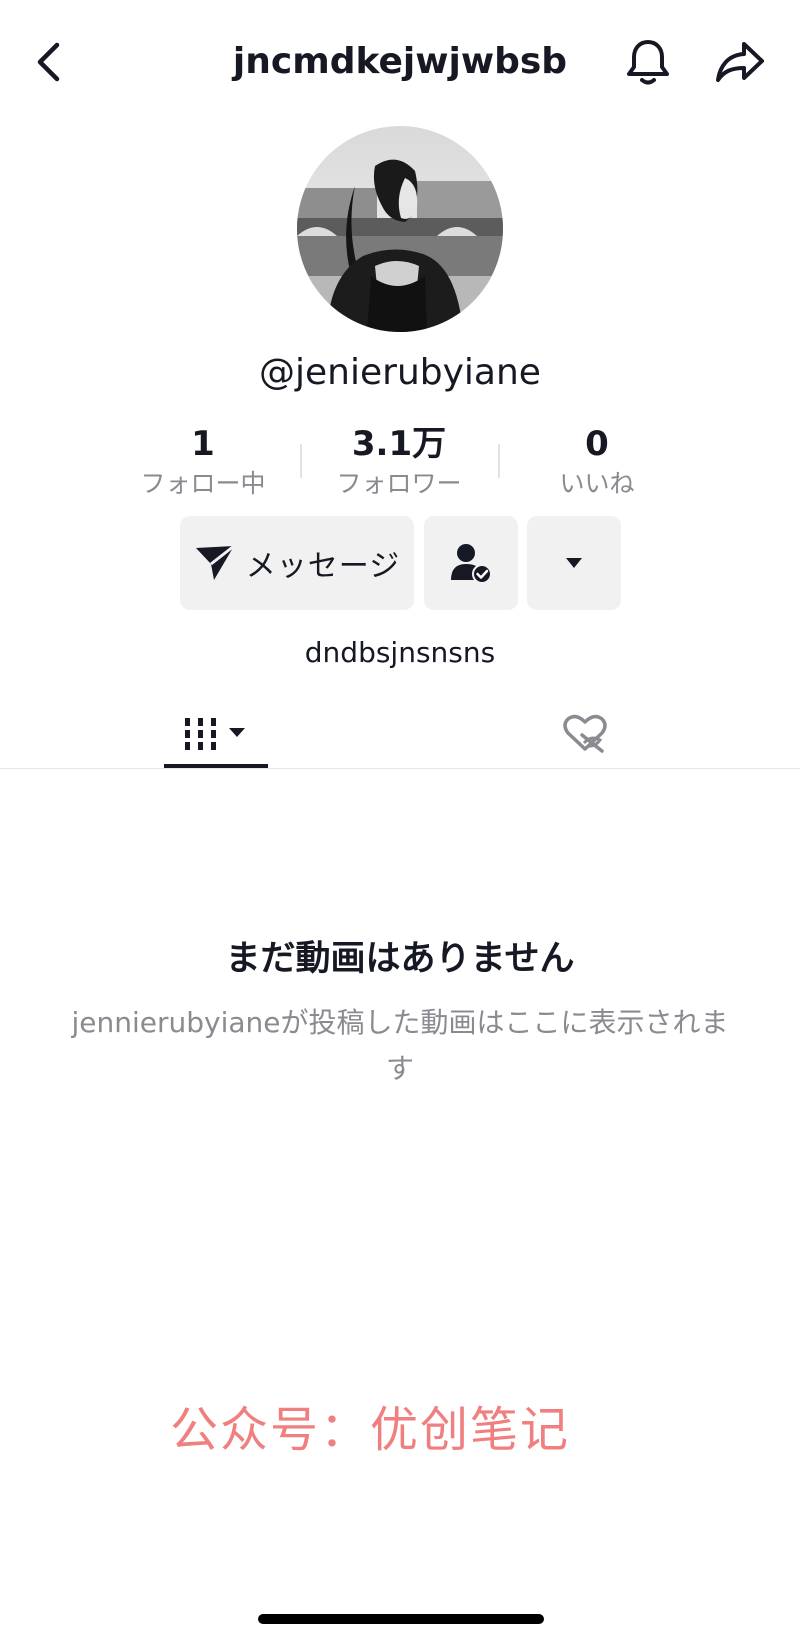  Describe the element at coordinates (597, 483) in the screenshot. I see `stat-likes-label: いいね` at that location.